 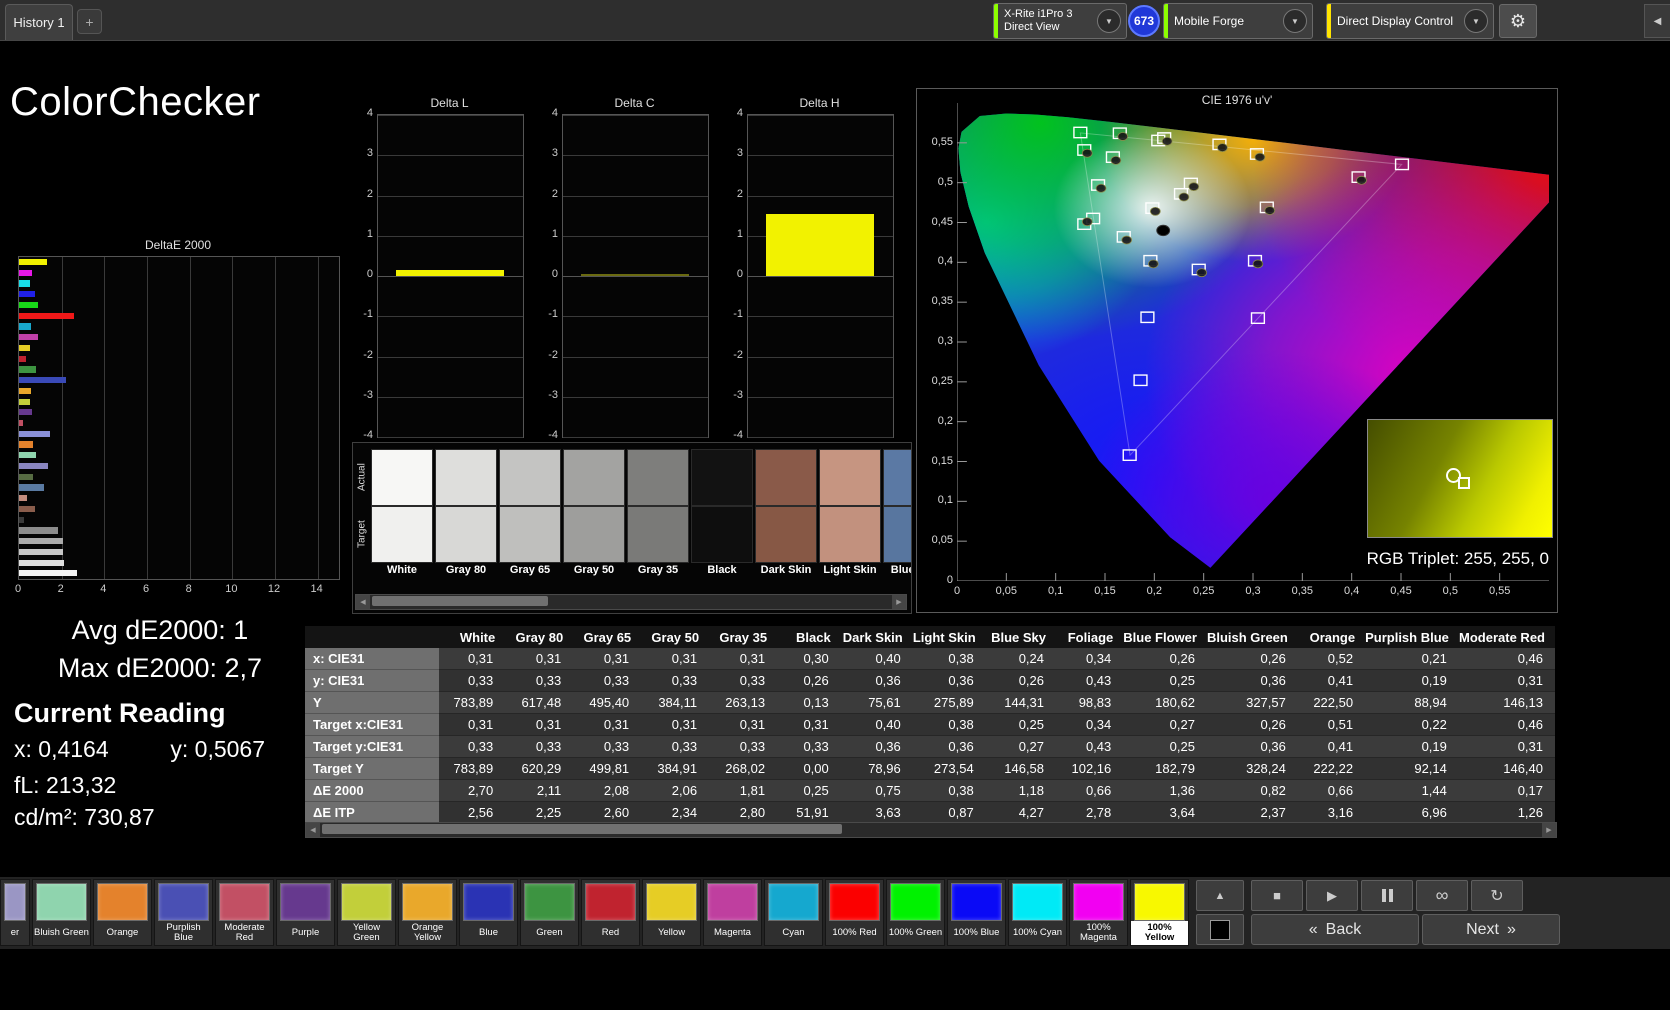 What do you see at coordinates (743, 702) in the screenshot?
I see `table-cell: 263,13` at bounding box center [743, 702].